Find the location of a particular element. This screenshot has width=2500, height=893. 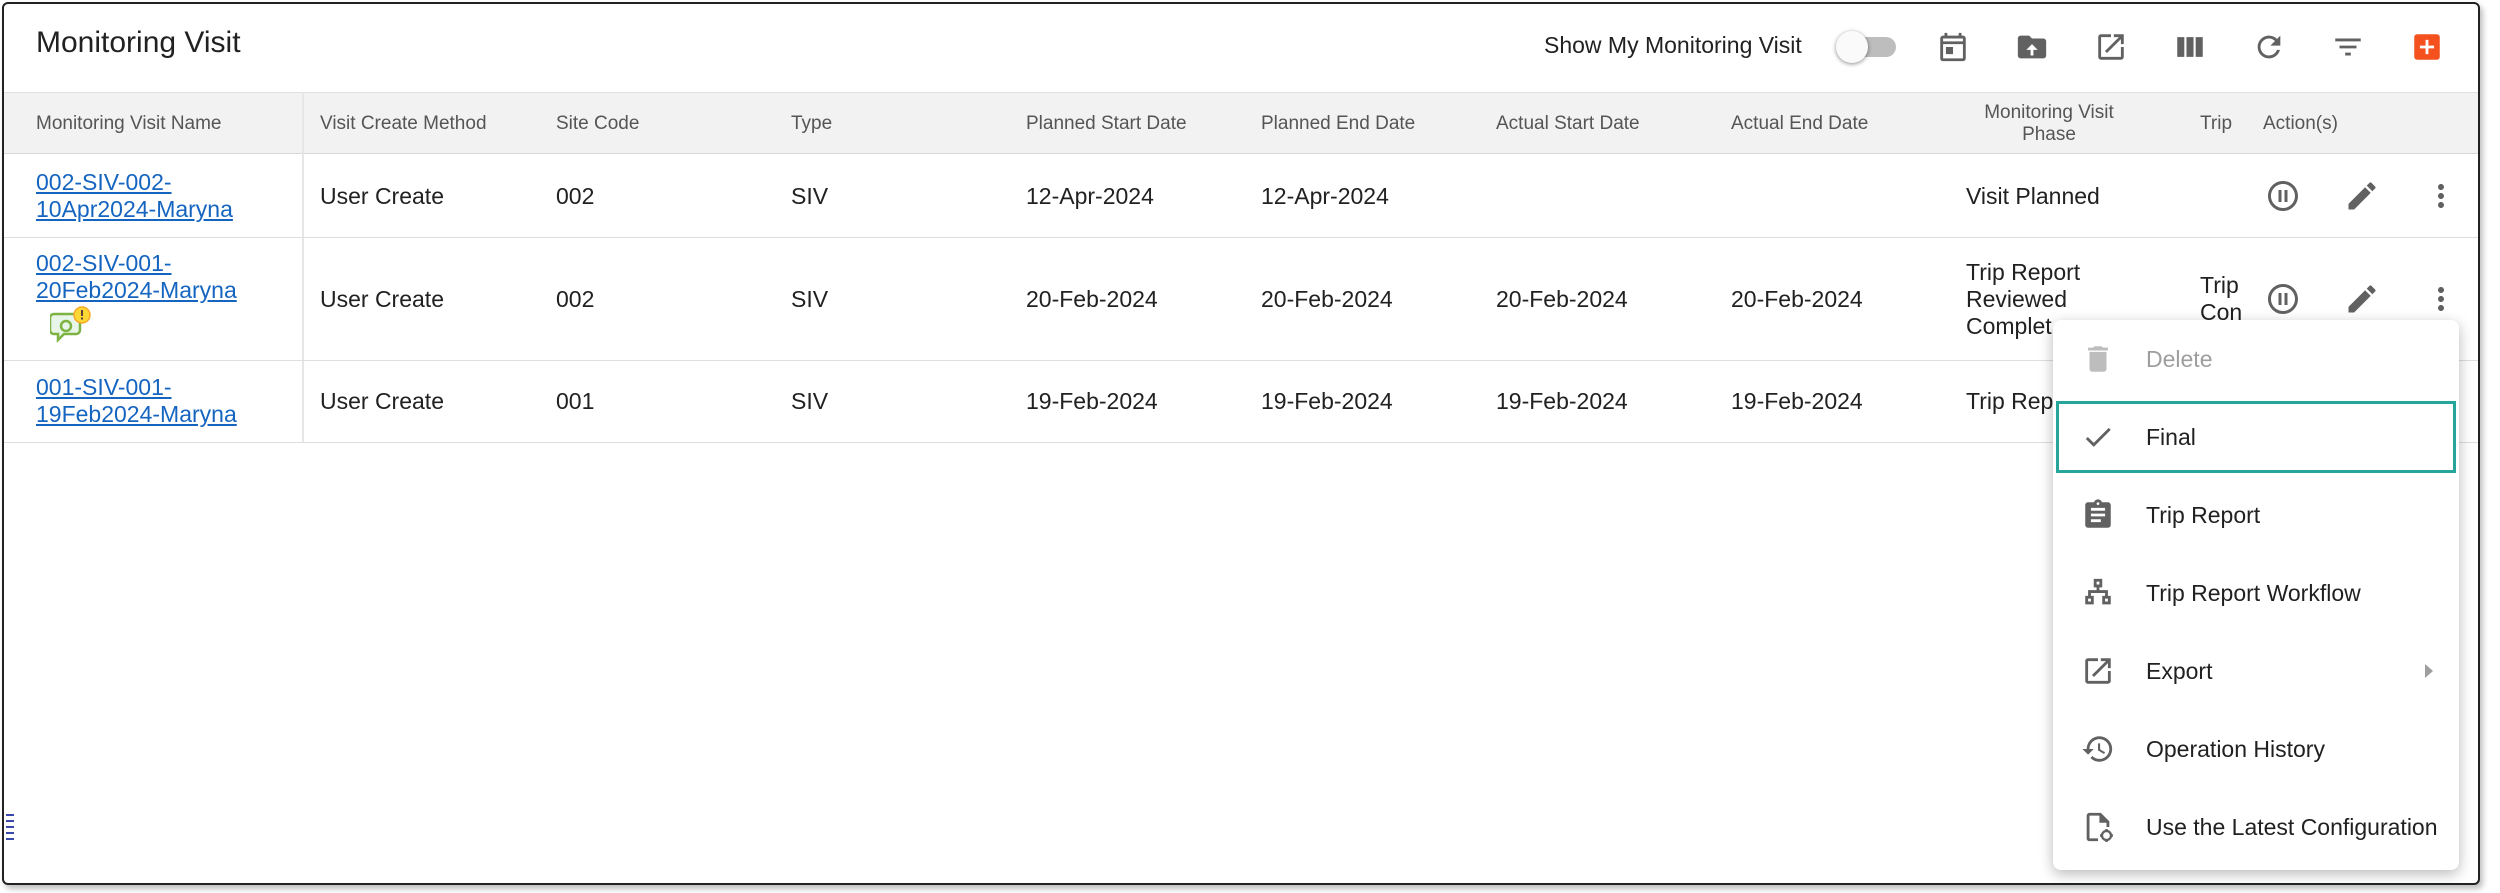

page-title: Monitoring Visit is located at coordinates (138, 42).